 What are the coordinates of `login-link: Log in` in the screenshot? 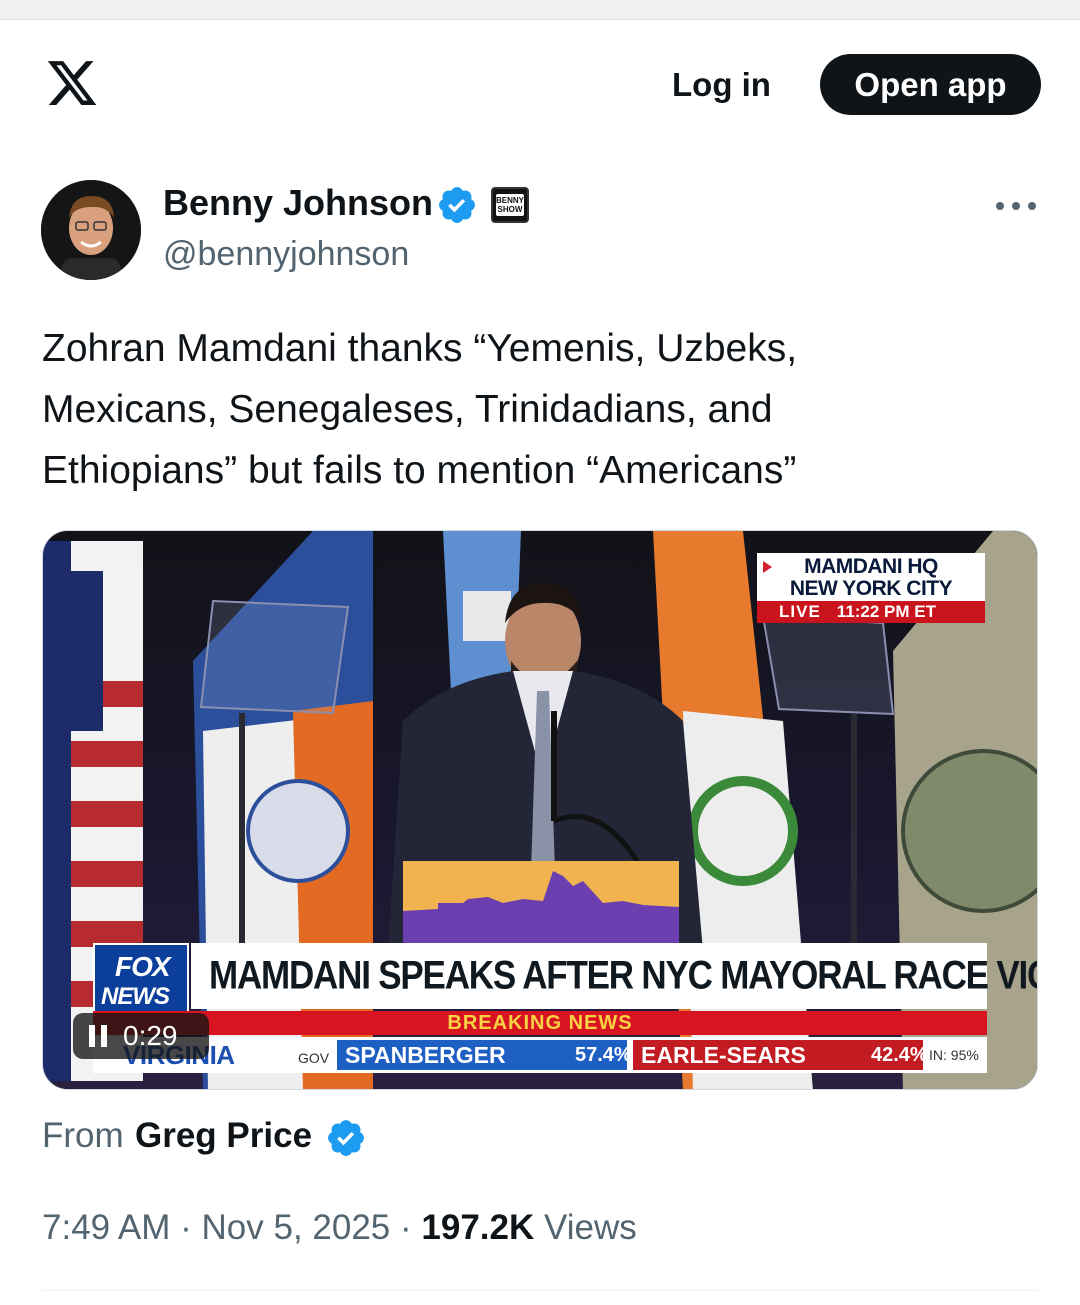 It's located at (721, 85).